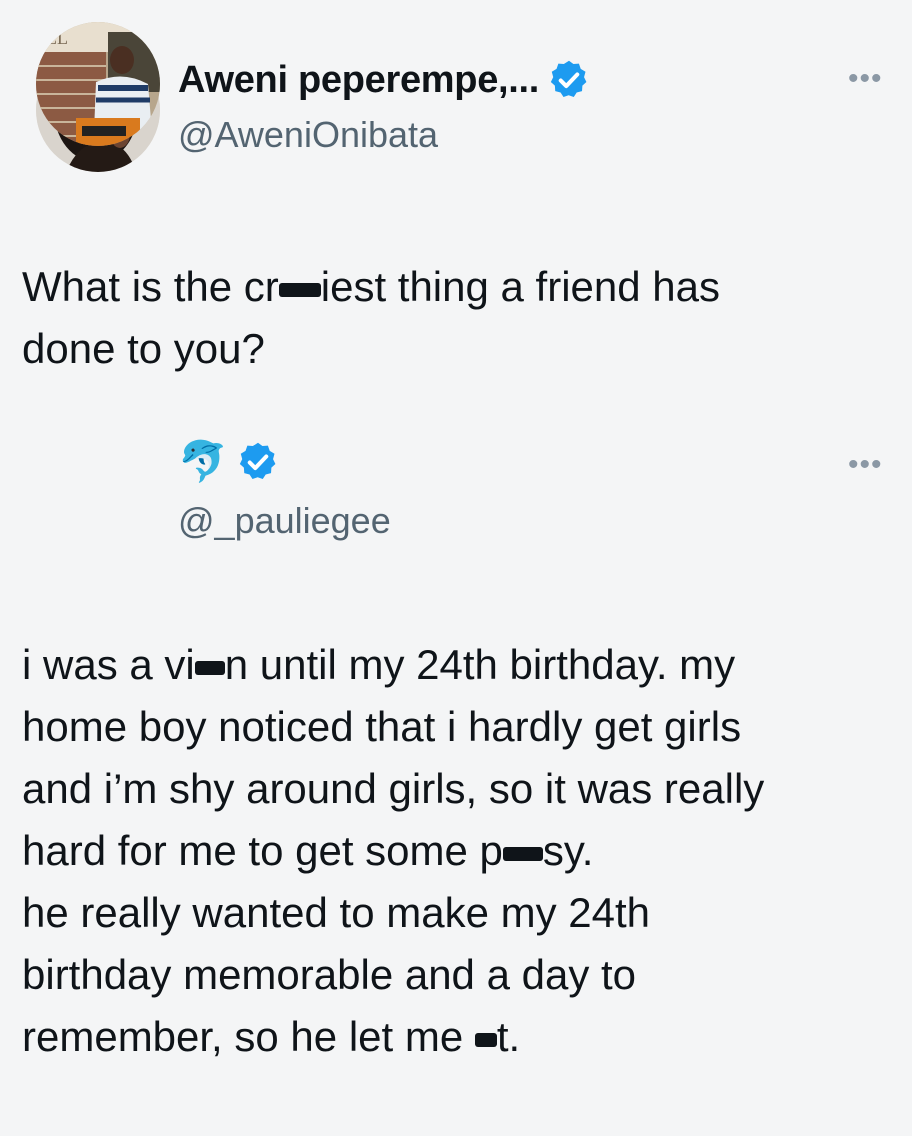 Image resolution: width=912 pixels, height=1136 pixels. What do you see at coordinates (108, 664) in the screenshot?
I see `tweet-text-part: i was a vi` at bounding box center [108, 664].